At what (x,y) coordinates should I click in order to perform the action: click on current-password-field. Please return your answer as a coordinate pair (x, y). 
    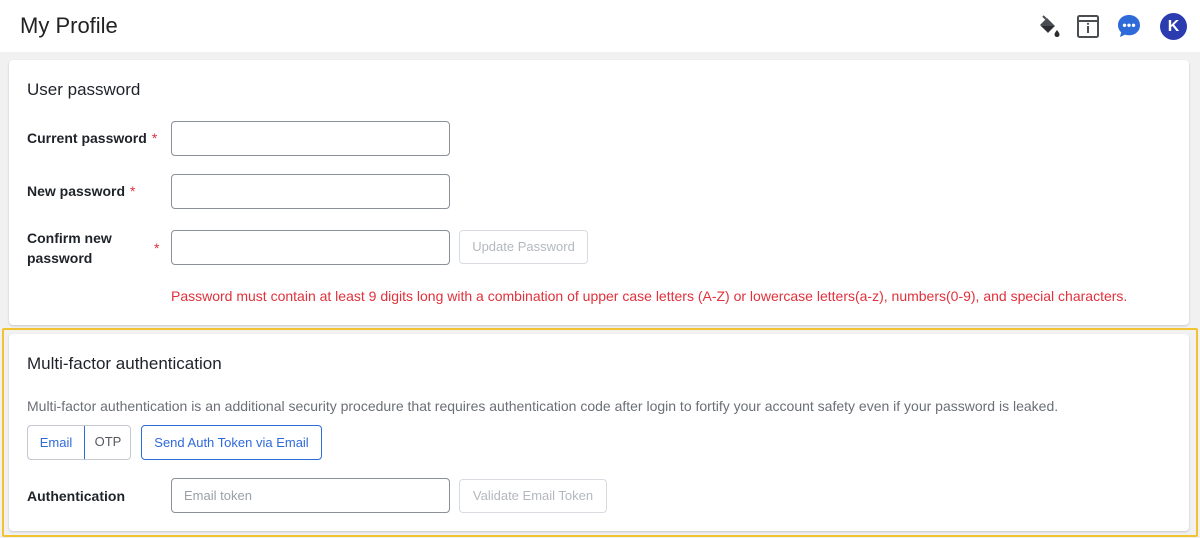
    Looking at the image, I should click on (310, 138).